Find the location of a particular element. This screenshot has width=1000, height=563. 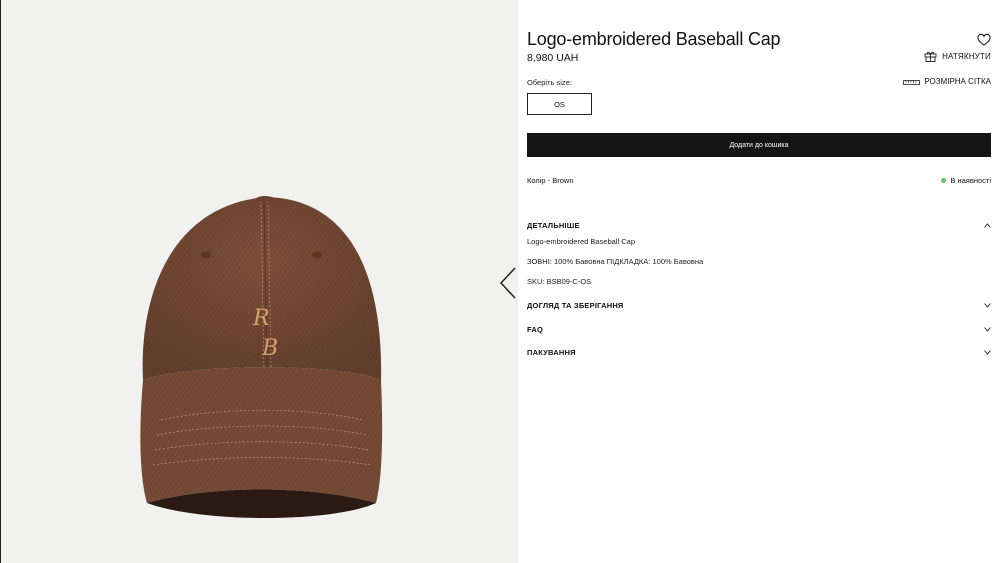

details-line-name: Logo-embroidered Baseball Cap is located at coordinates (581, 241).